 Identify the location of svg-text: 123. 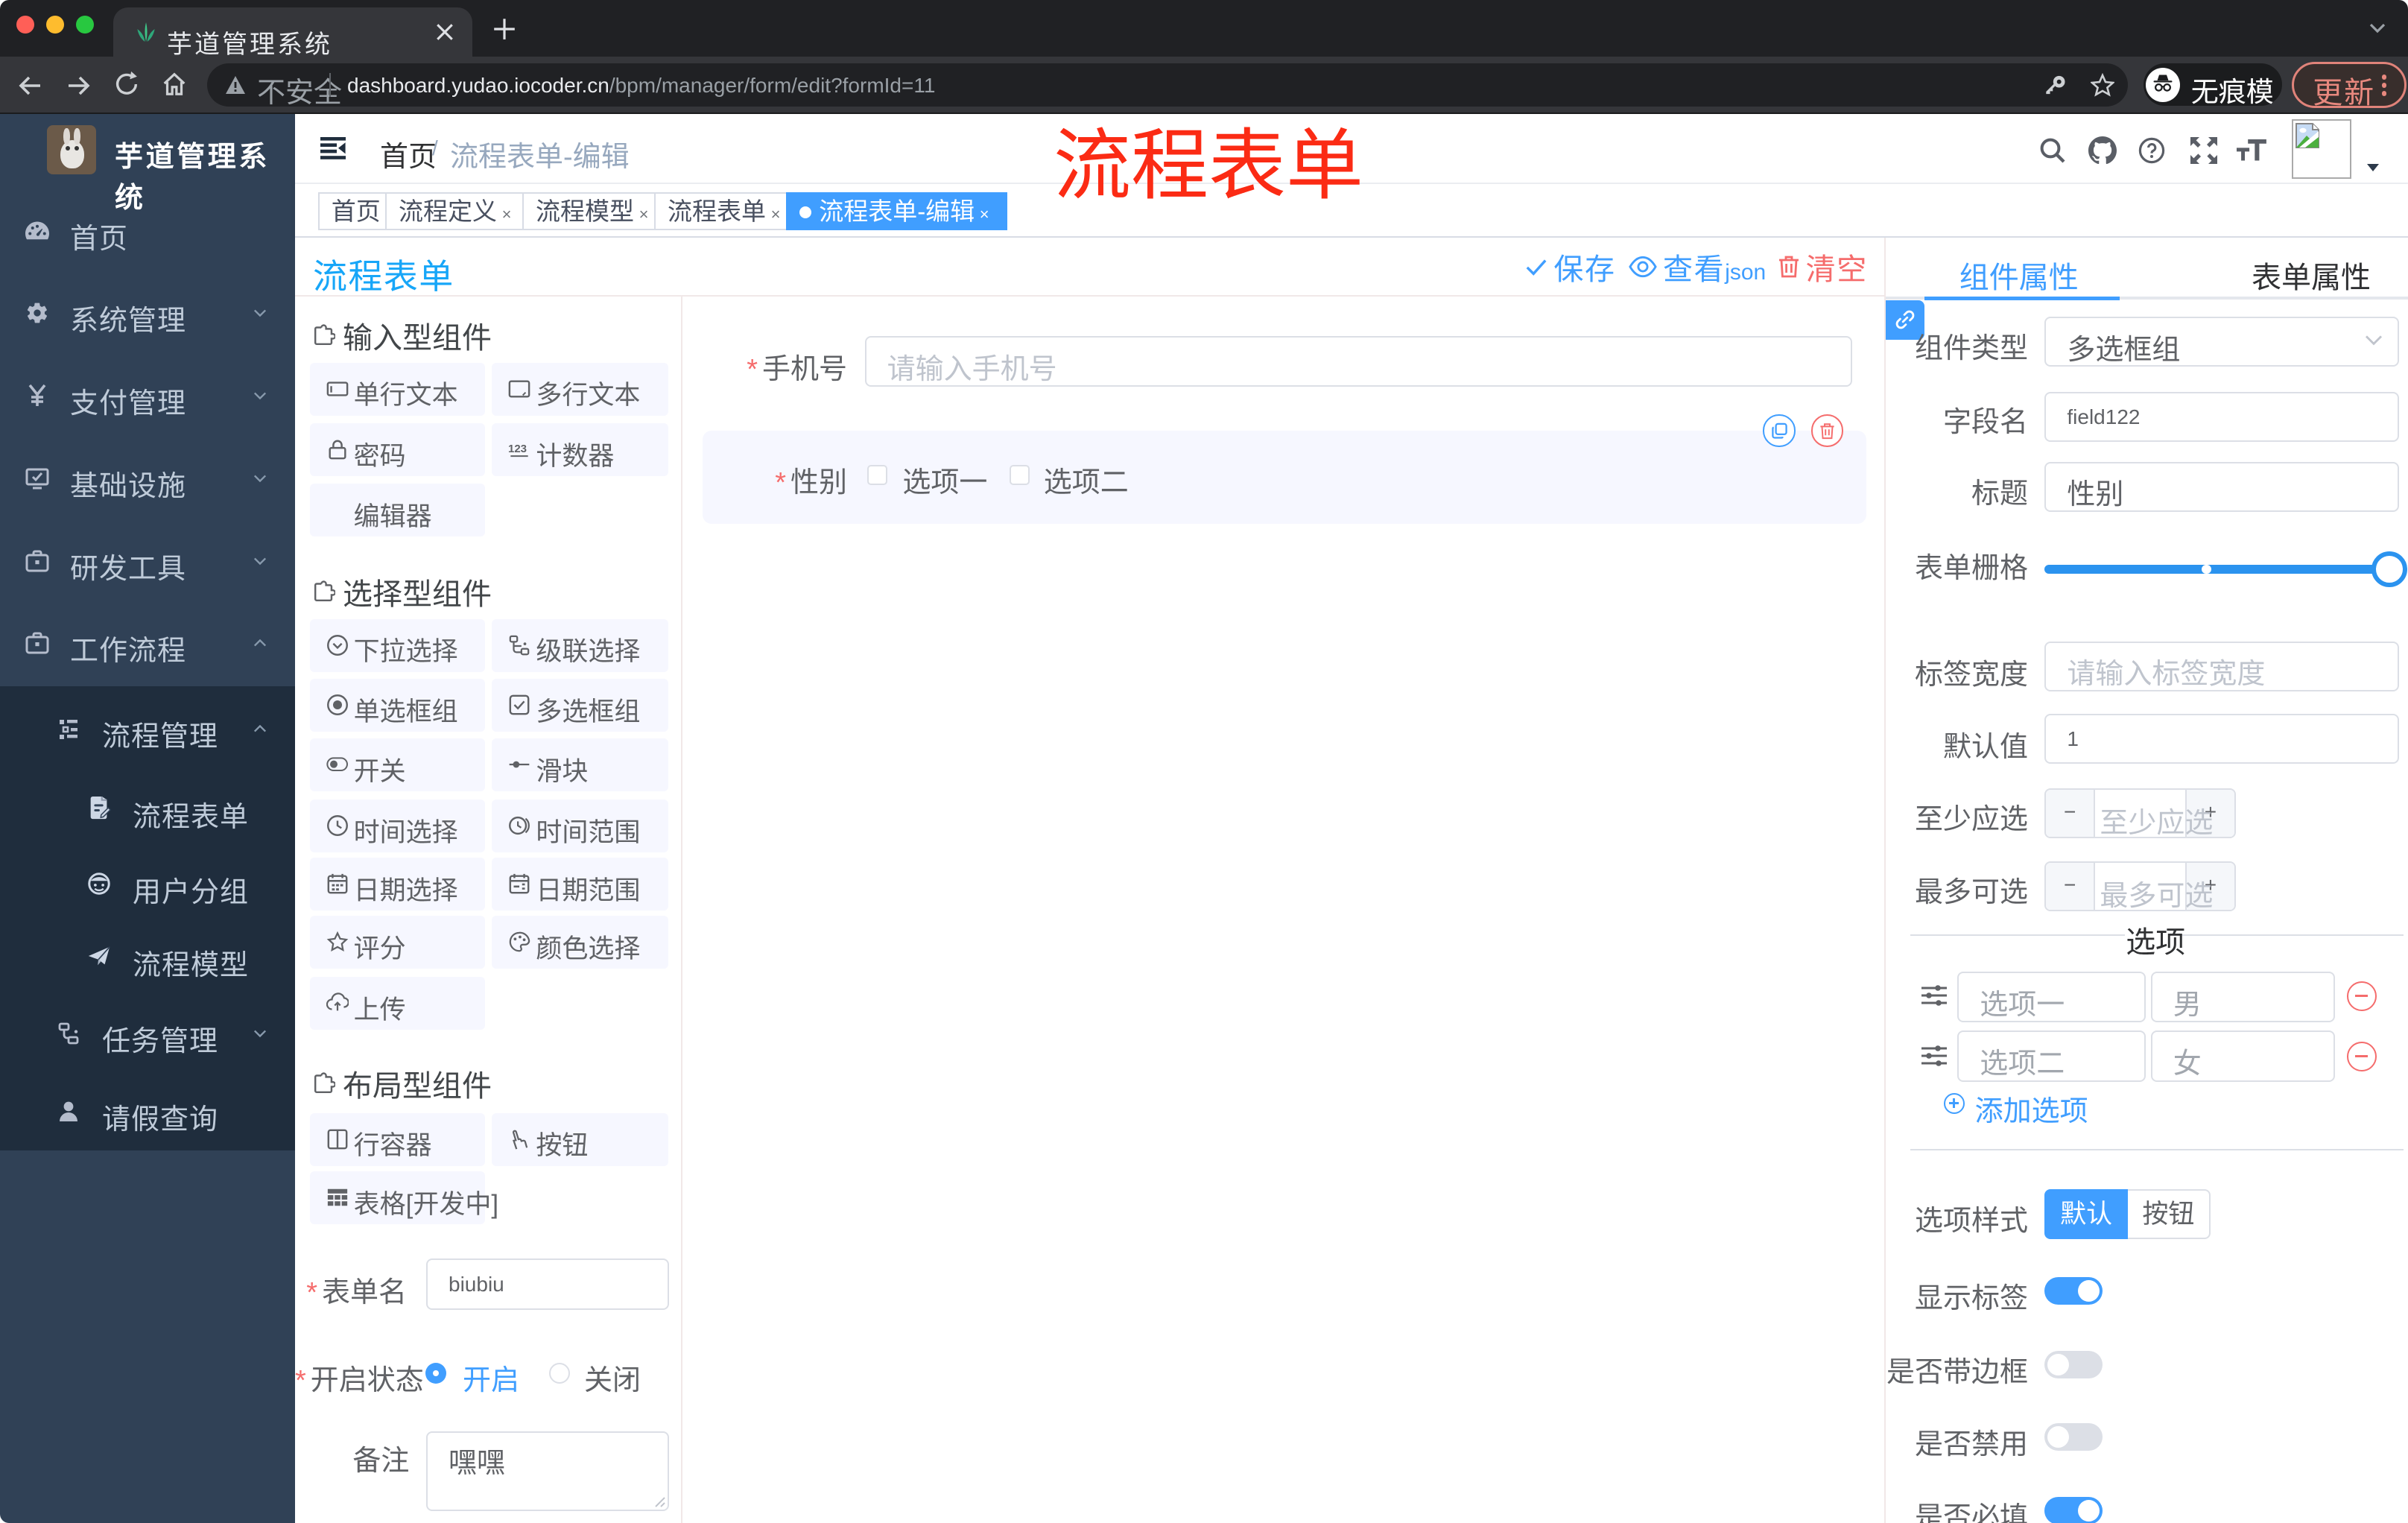
(517, 449).